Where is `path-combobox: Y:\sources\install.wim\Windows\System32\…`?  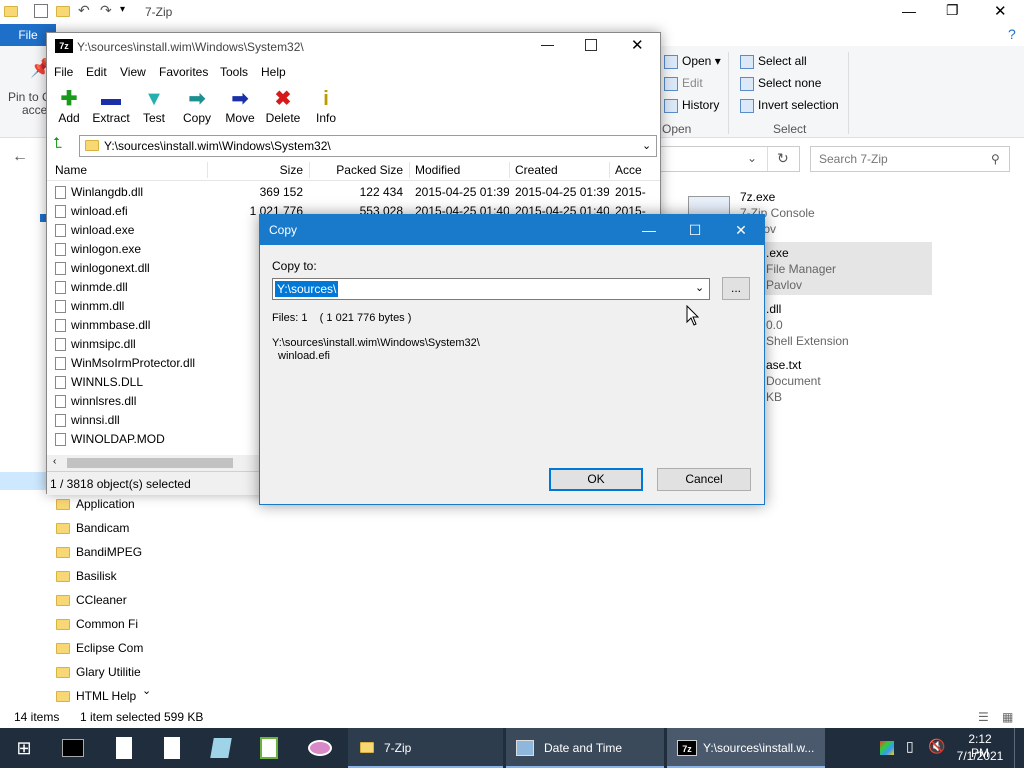
path-combobox: Y:\sources\install.wim\Windows\System32\… is located at coordinates (368, 146).